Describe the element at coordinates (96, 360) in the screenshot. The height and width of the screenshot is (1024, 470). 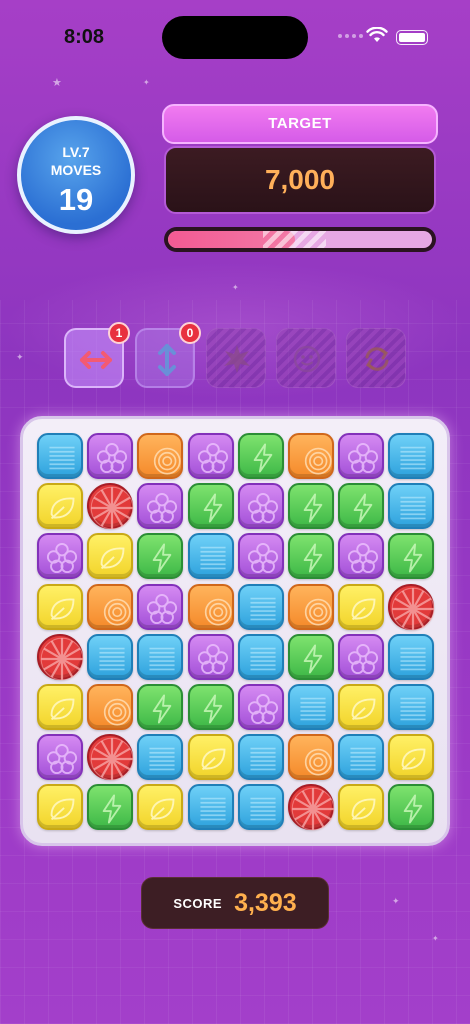
I see `horizontal-arrows-icon` at that location.